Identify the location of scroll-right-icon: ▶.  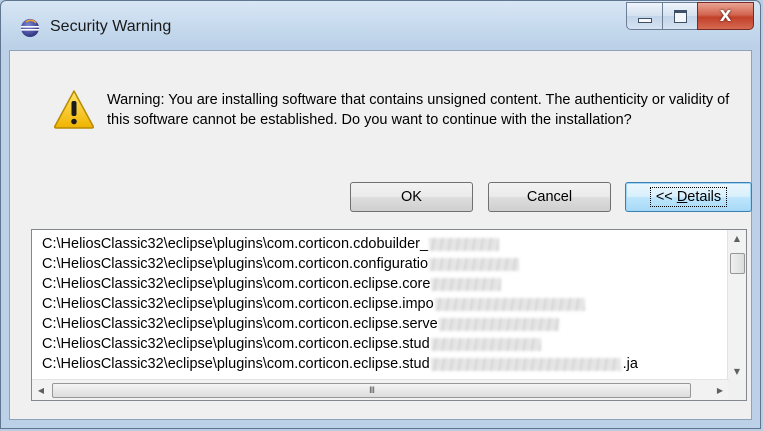
(720, 390).